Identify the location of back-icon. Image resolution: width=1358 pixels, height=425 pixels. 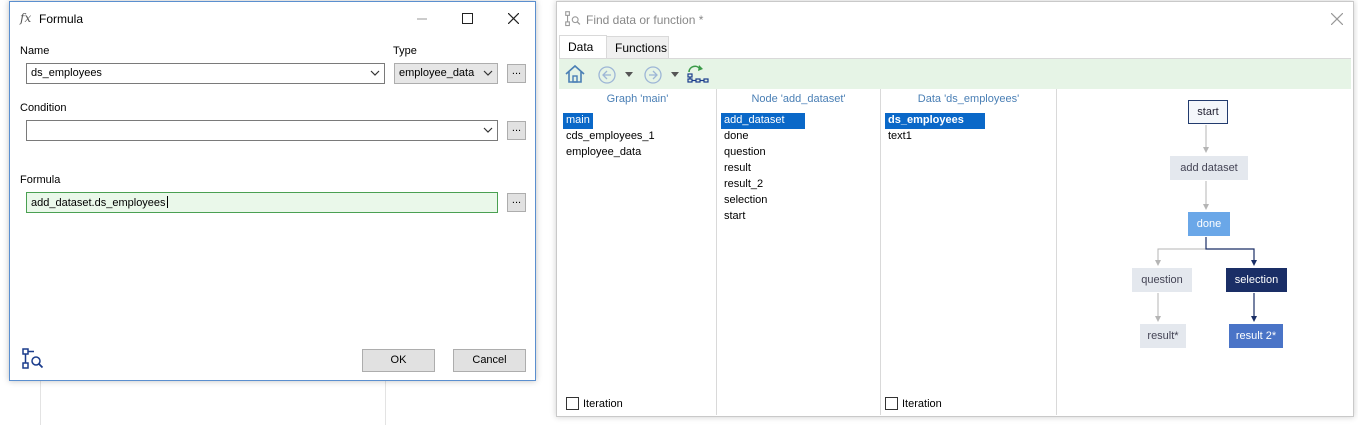
(607, 75).